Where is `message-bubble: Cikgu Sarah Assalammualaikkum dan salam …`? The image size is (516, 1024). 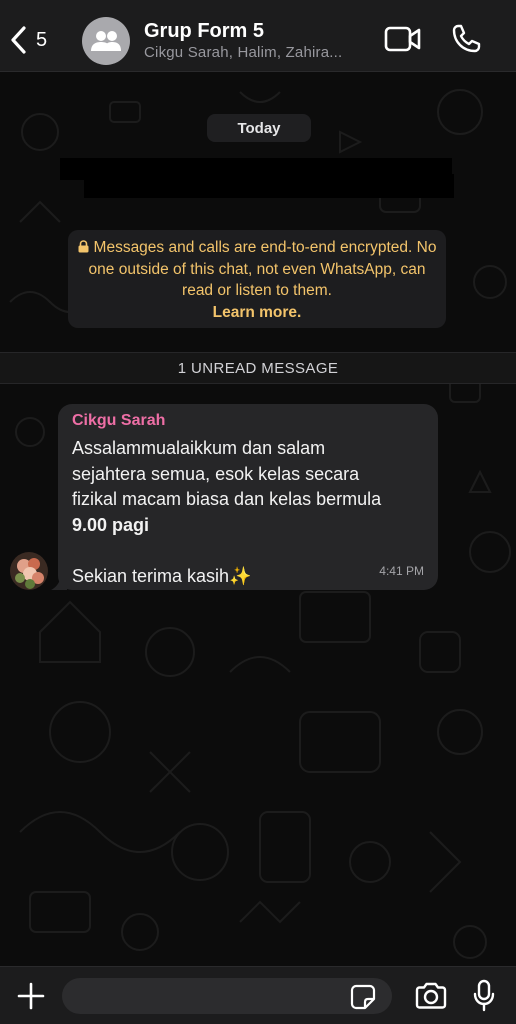
message-bubble: Cikgu Sarah Assalammualaikkum dan salam … is located at coordinates (244, 497).